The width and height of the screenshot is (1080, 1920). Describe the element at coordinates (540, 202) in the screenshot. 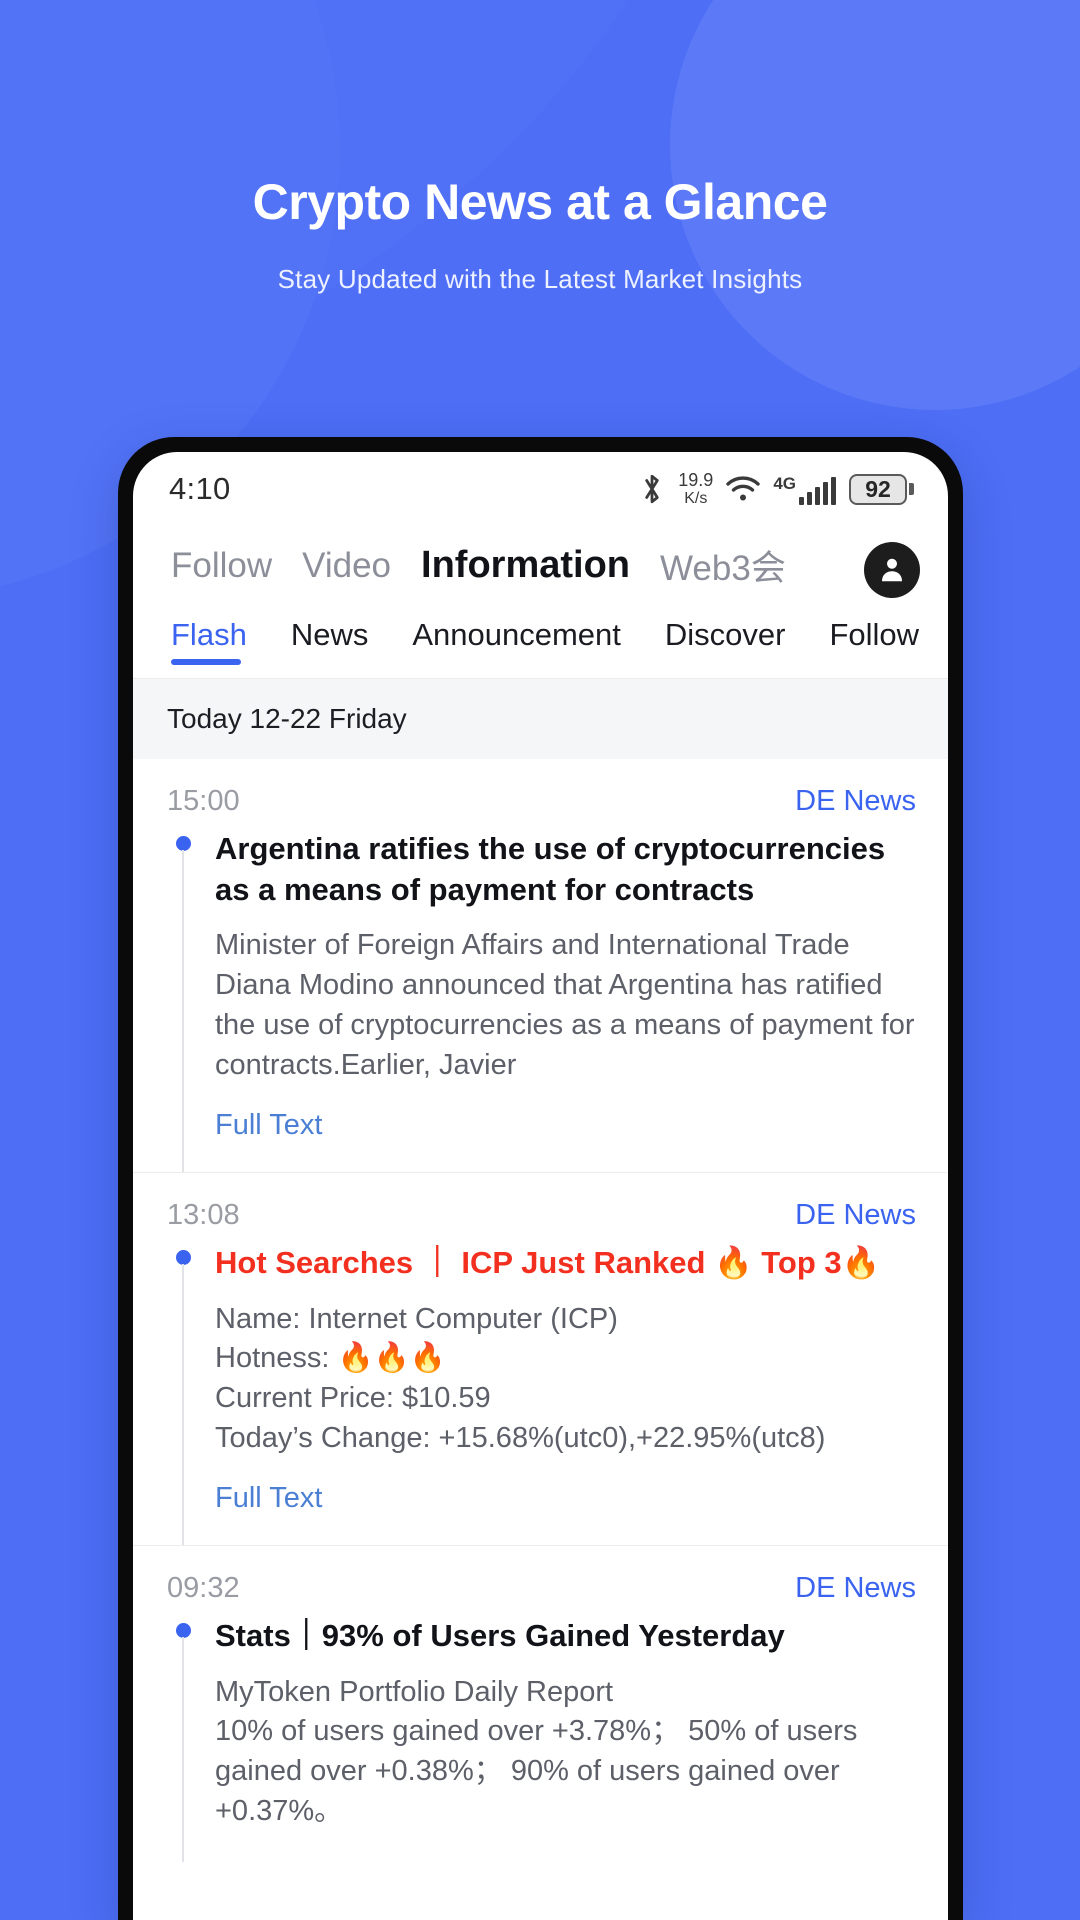

I see `page-title: Crypto News at a Glance` at that location.